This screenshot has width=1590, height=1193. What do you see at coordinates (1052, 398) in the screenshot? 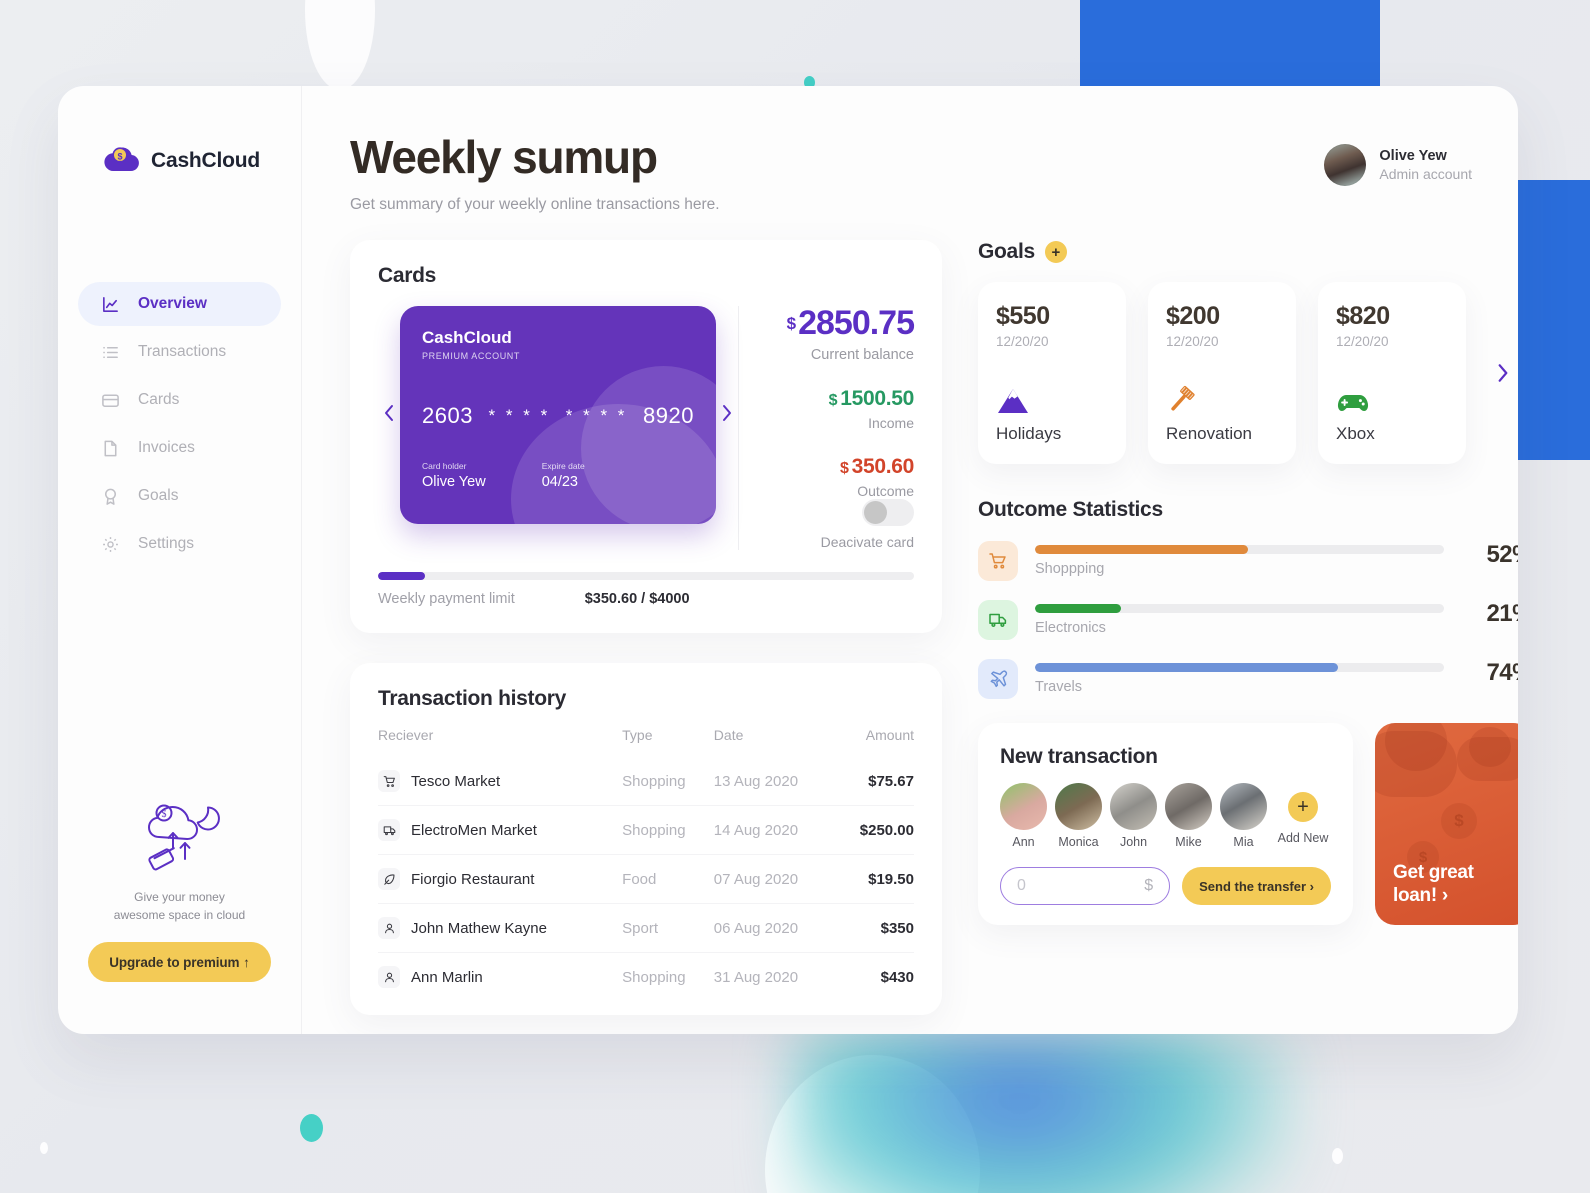
I see `mountain-icon` at bounding box center [1052, 398].